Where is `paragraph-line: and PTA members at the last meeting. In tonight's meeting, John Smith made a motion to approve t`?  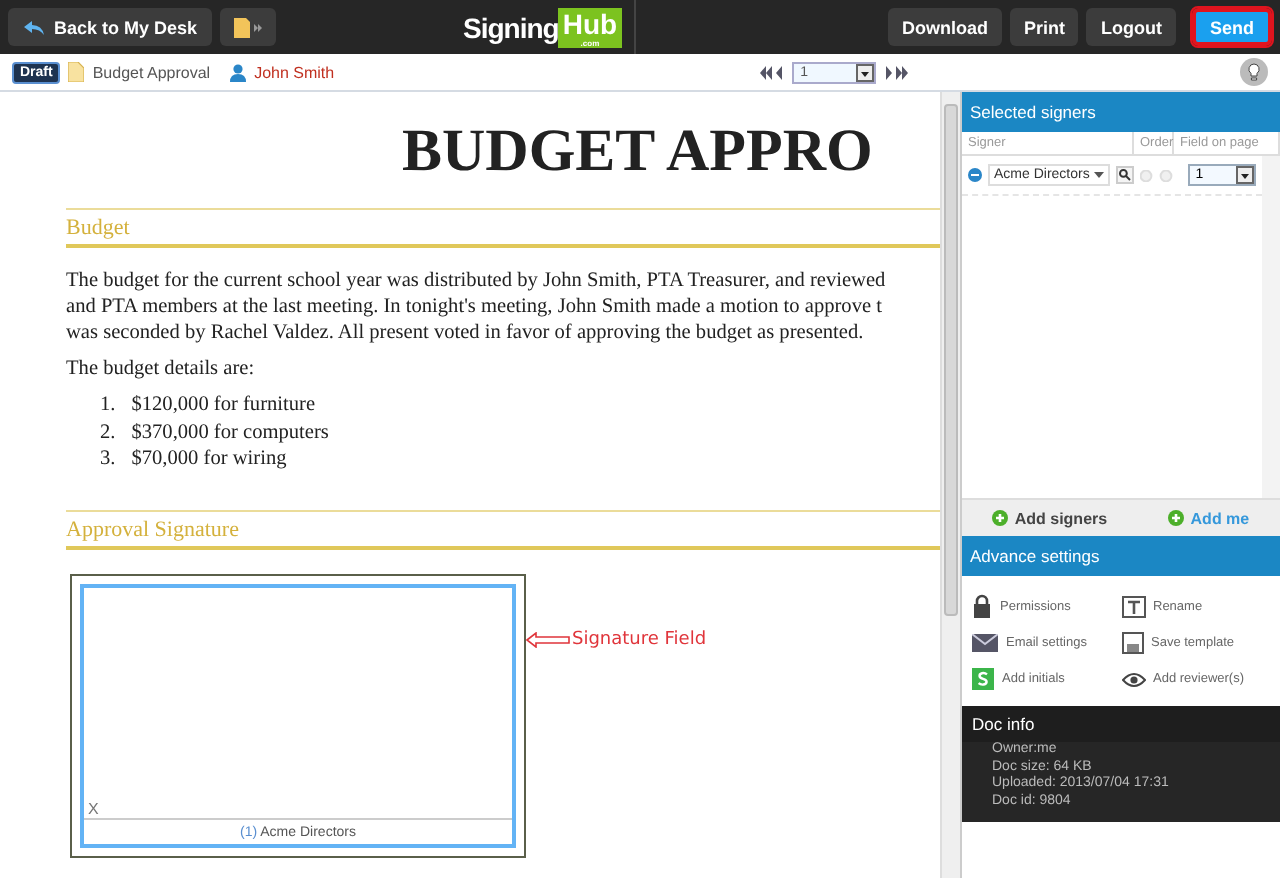
paragraph-line: and PTA members at the last meeting. In tonight's meeting, John Smith made a motion to approve t is located at coordinates (475, 307).